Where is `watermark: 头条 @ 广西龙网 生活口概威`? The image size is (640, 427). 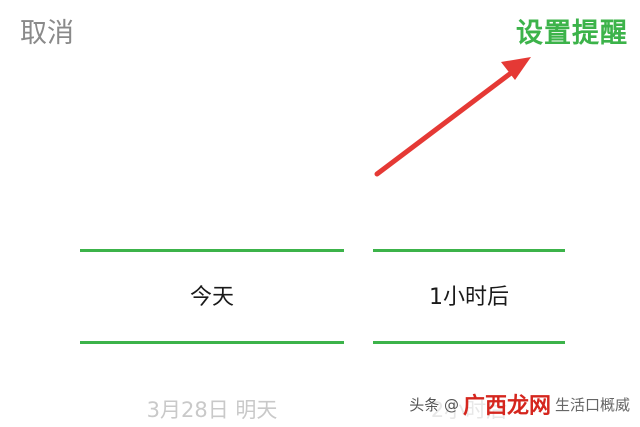
watermark: 头条 @ 广西龙网 生活口概威 is located at coordinates (519, 404).